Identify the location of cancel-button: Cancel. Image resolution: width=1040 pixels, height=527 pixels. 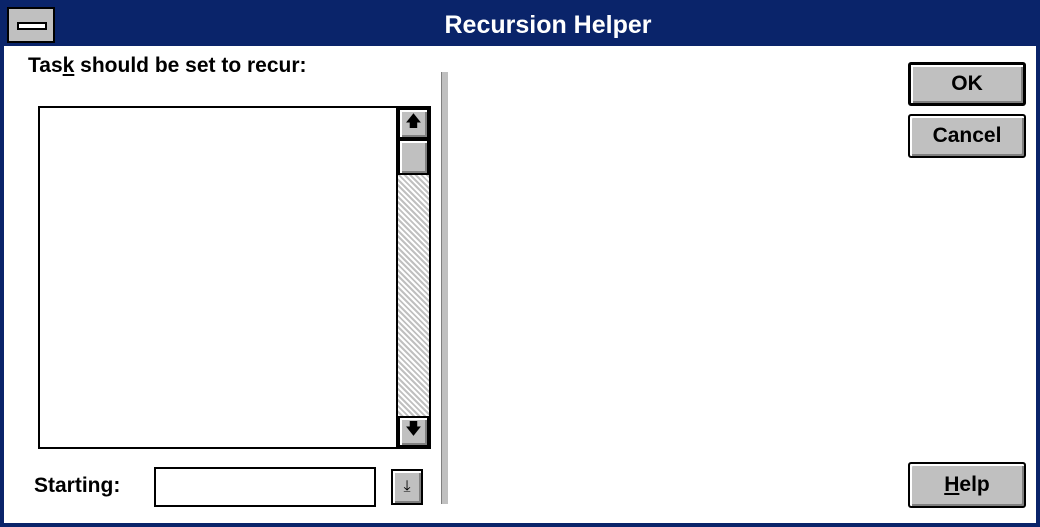
(967, 136).